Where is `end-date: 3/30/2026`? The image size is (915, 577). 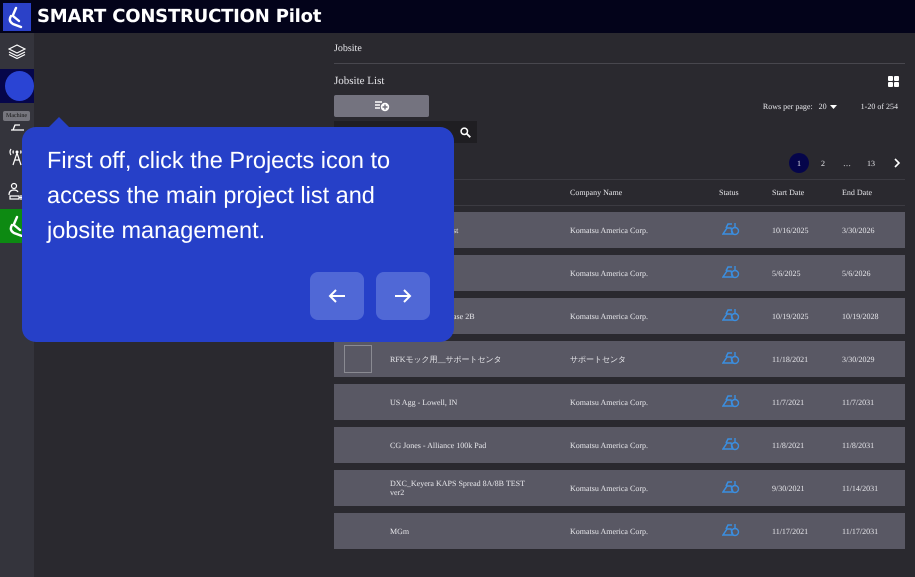
end-date: 3/30/2026 is located at coordinates (858, 230).